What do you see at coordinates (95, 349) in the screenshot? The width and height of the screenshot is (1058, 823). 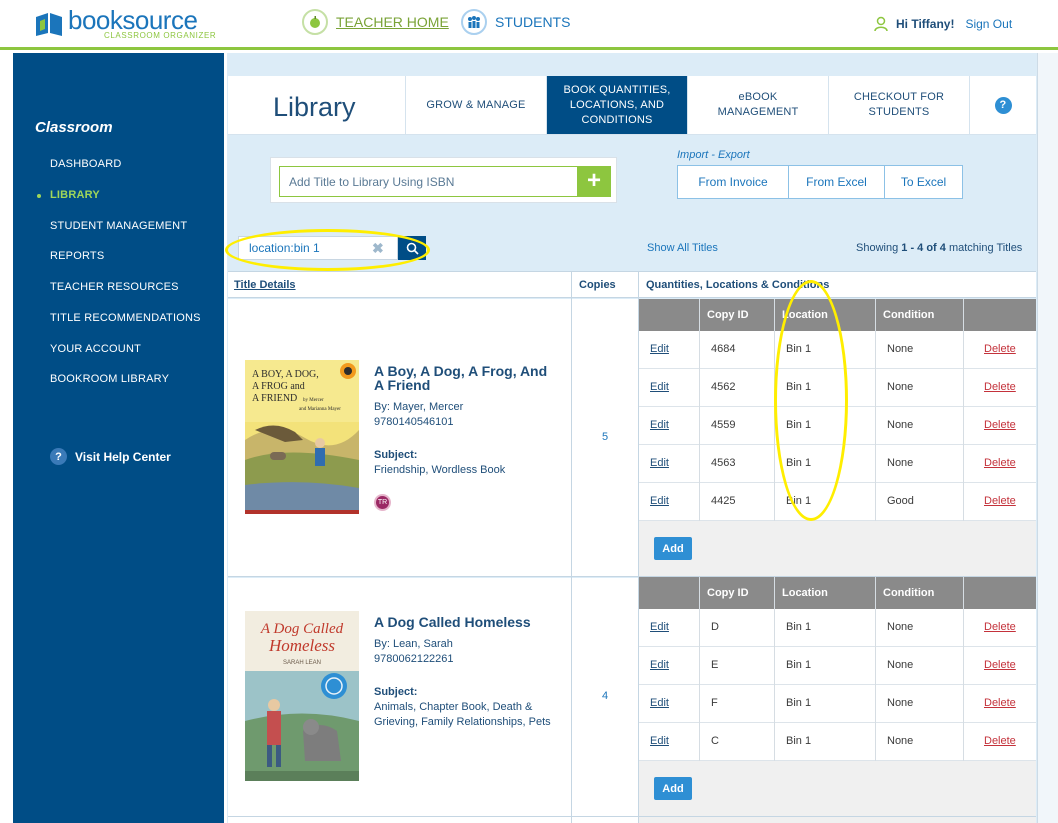 I see `sidebar-item-your-account: YOUR ACCOUNT` at bounding box center [95, 349].